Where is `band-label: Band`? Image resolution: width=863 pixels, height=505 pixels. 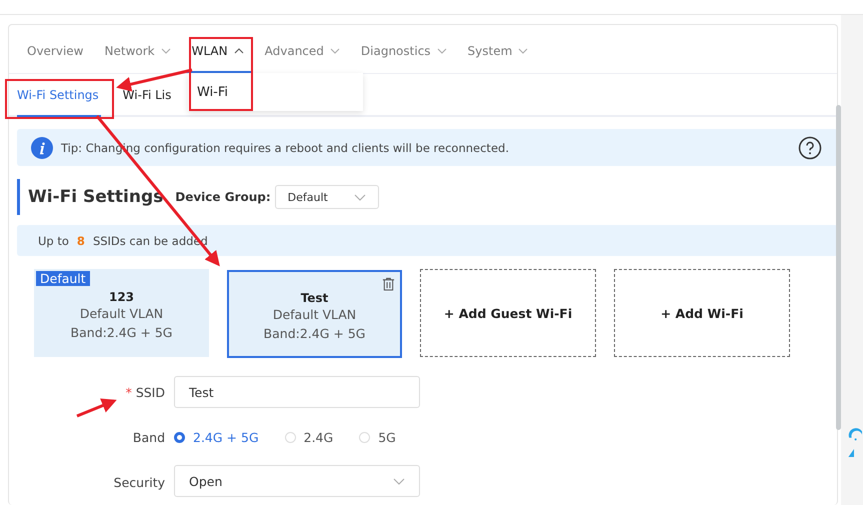
band-label: Band is located at coordinates (149, 437).